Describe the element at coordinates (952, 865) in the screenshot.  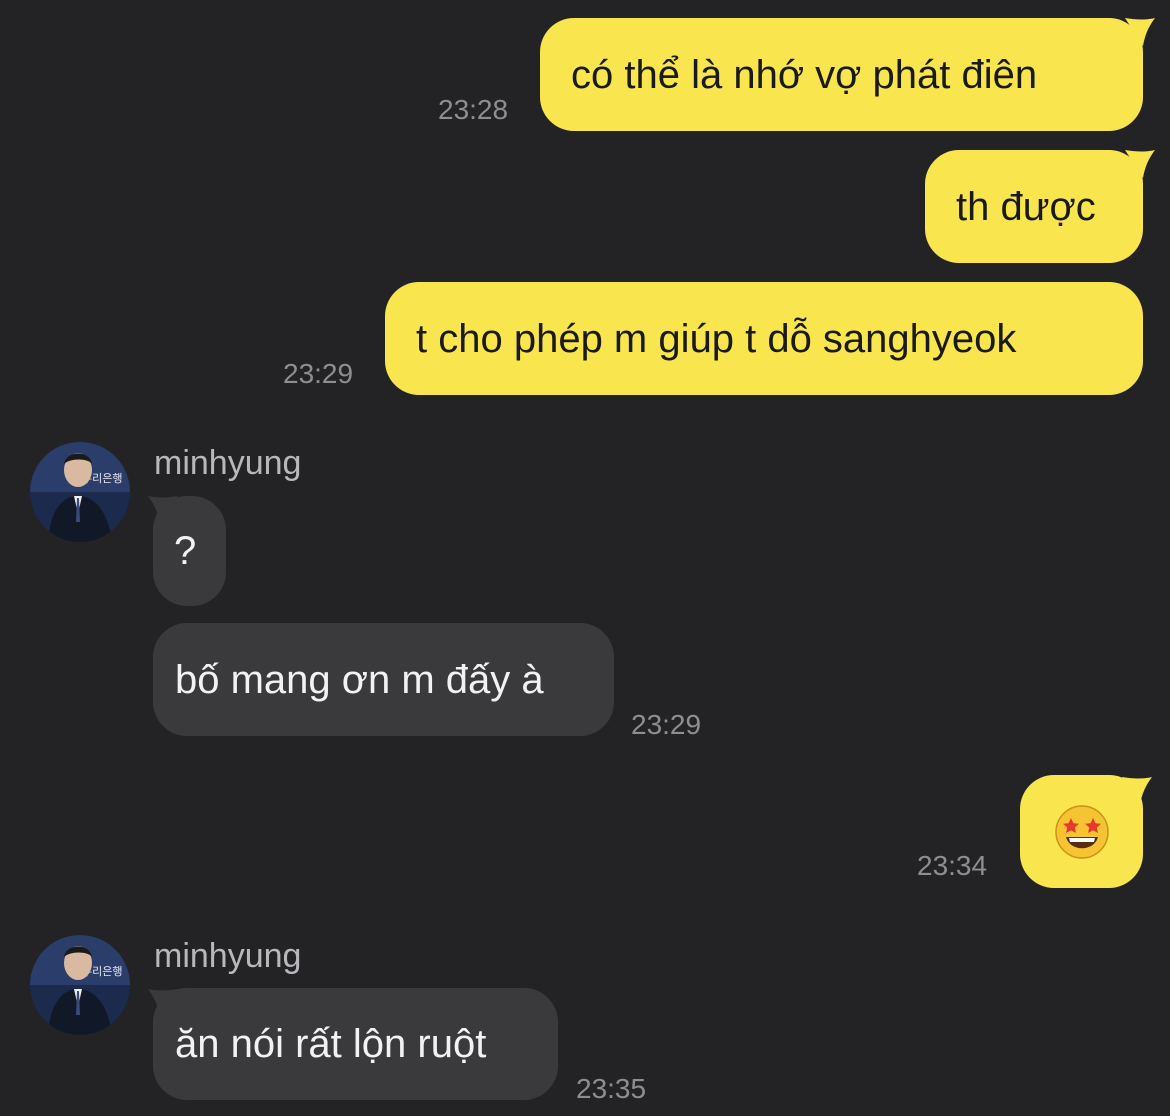
I see `timestamp: 23:34` at that location.